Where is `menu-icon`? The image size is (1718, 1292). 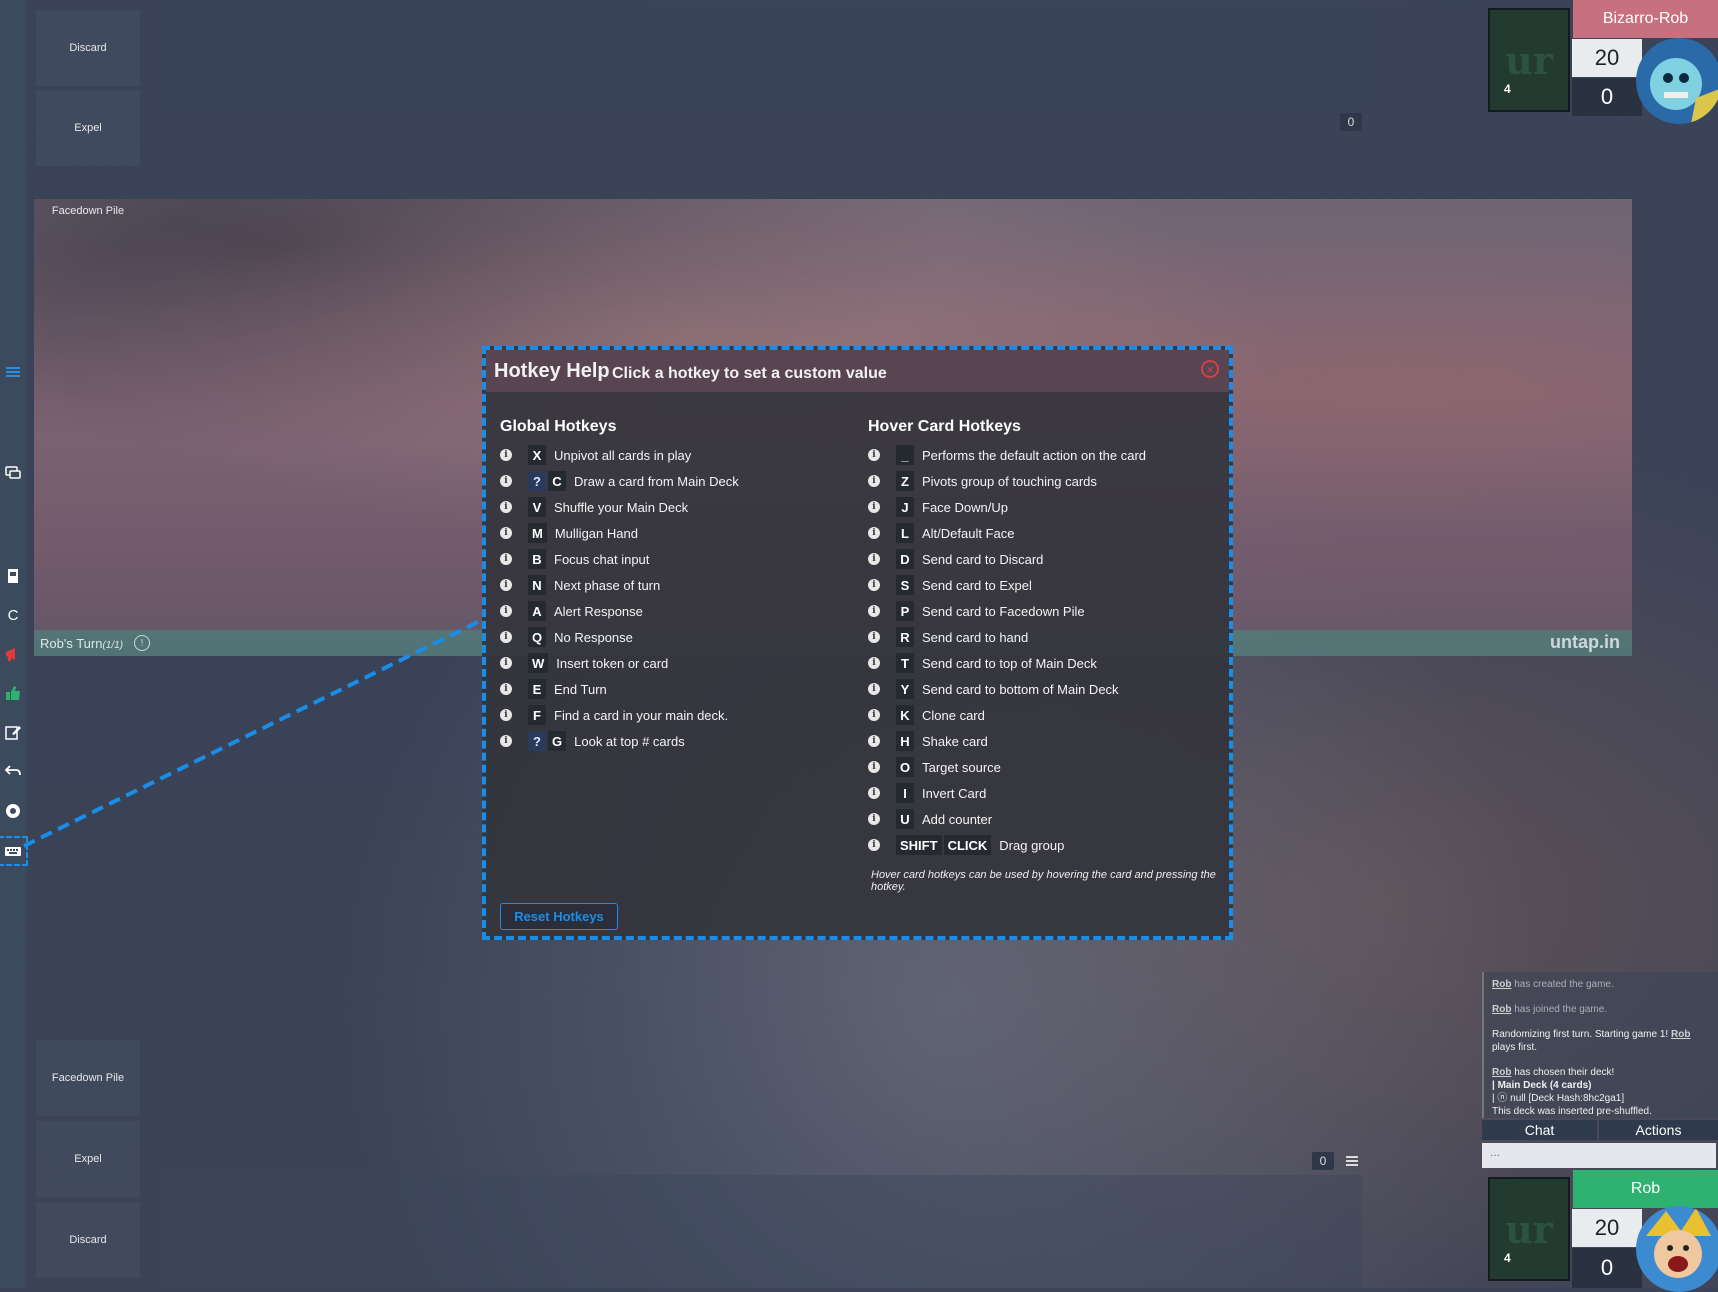 menu-icon is located at coordinates (13, 372).